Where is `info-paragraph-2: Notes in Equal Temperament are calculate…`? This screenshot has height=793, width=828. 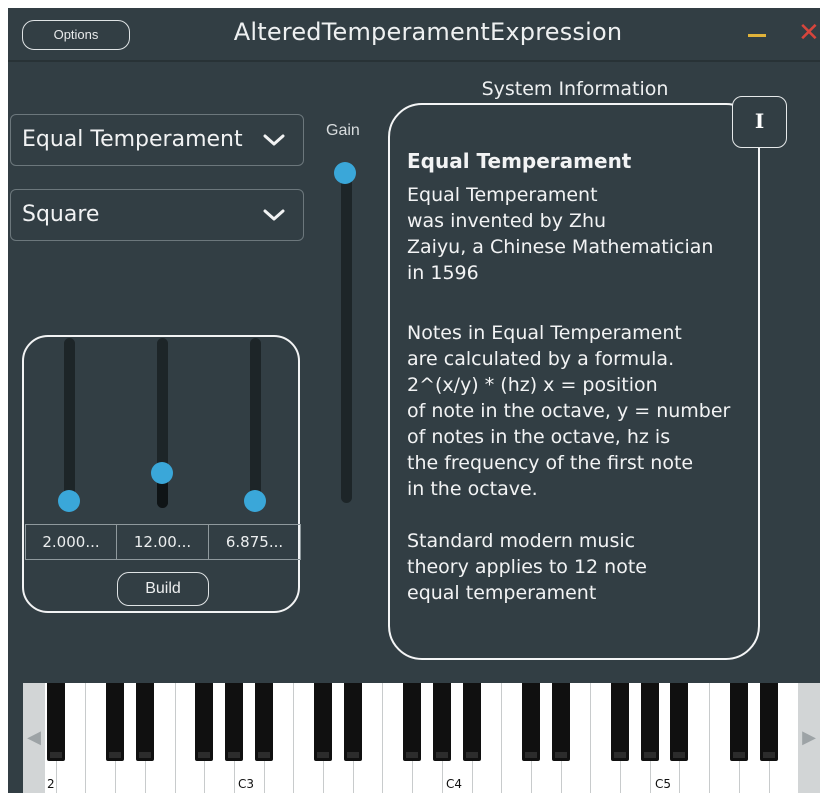
info-paragraph-2: Notes in Equal Temperament are calculate… is located at coordinates (569, 411).